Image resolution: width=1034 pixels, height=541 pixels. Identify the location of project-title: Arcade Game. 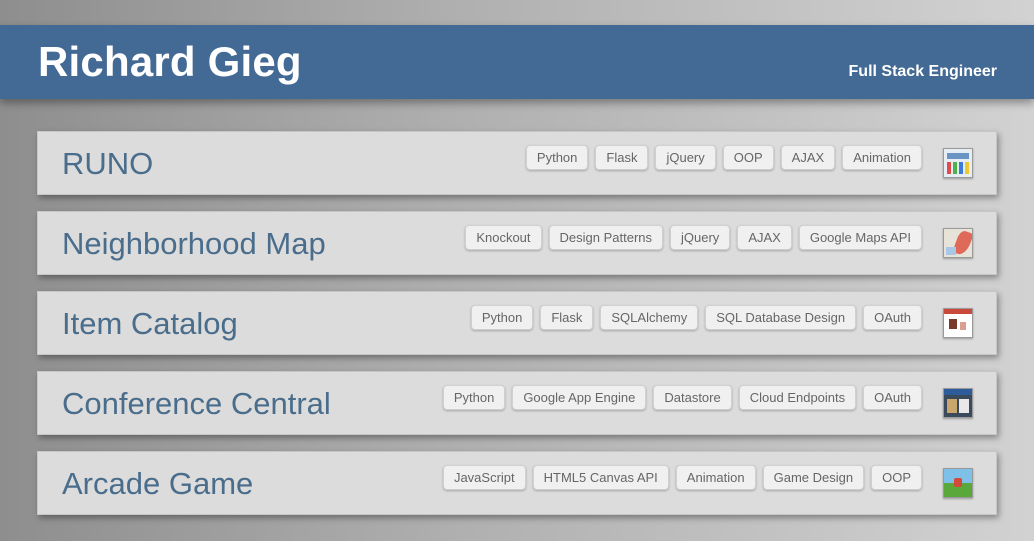
(157, 484).